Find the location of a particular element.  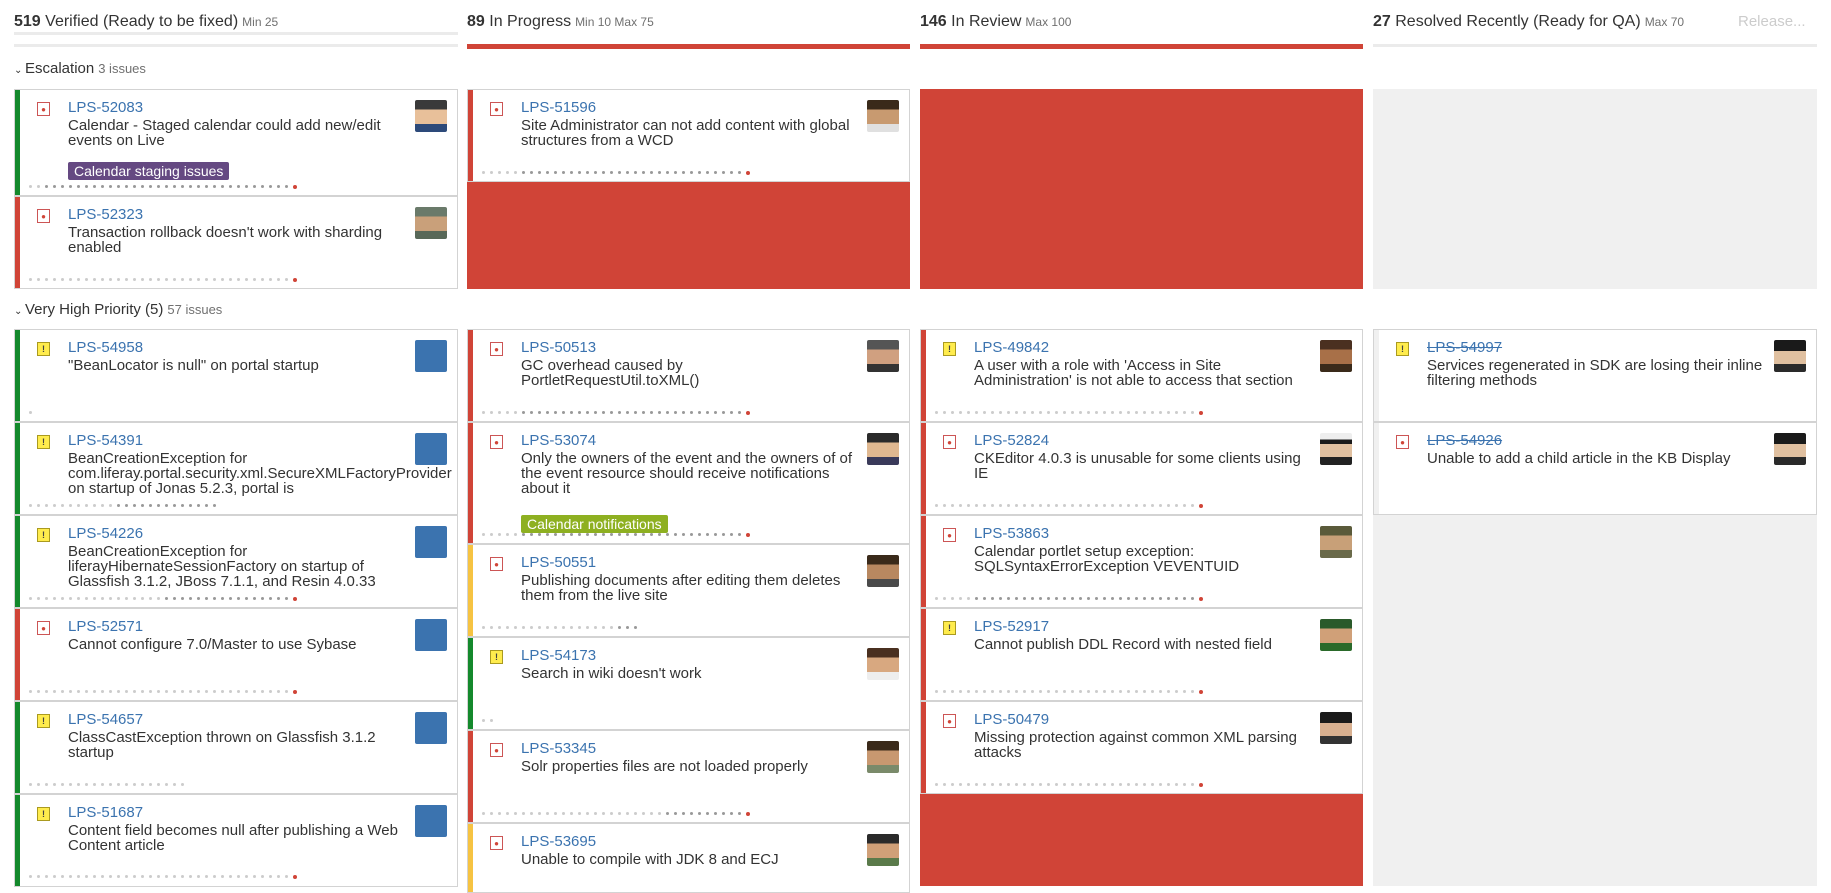

column-title: Verified (Ready to be fixed) is located at coordinates (142, 21).